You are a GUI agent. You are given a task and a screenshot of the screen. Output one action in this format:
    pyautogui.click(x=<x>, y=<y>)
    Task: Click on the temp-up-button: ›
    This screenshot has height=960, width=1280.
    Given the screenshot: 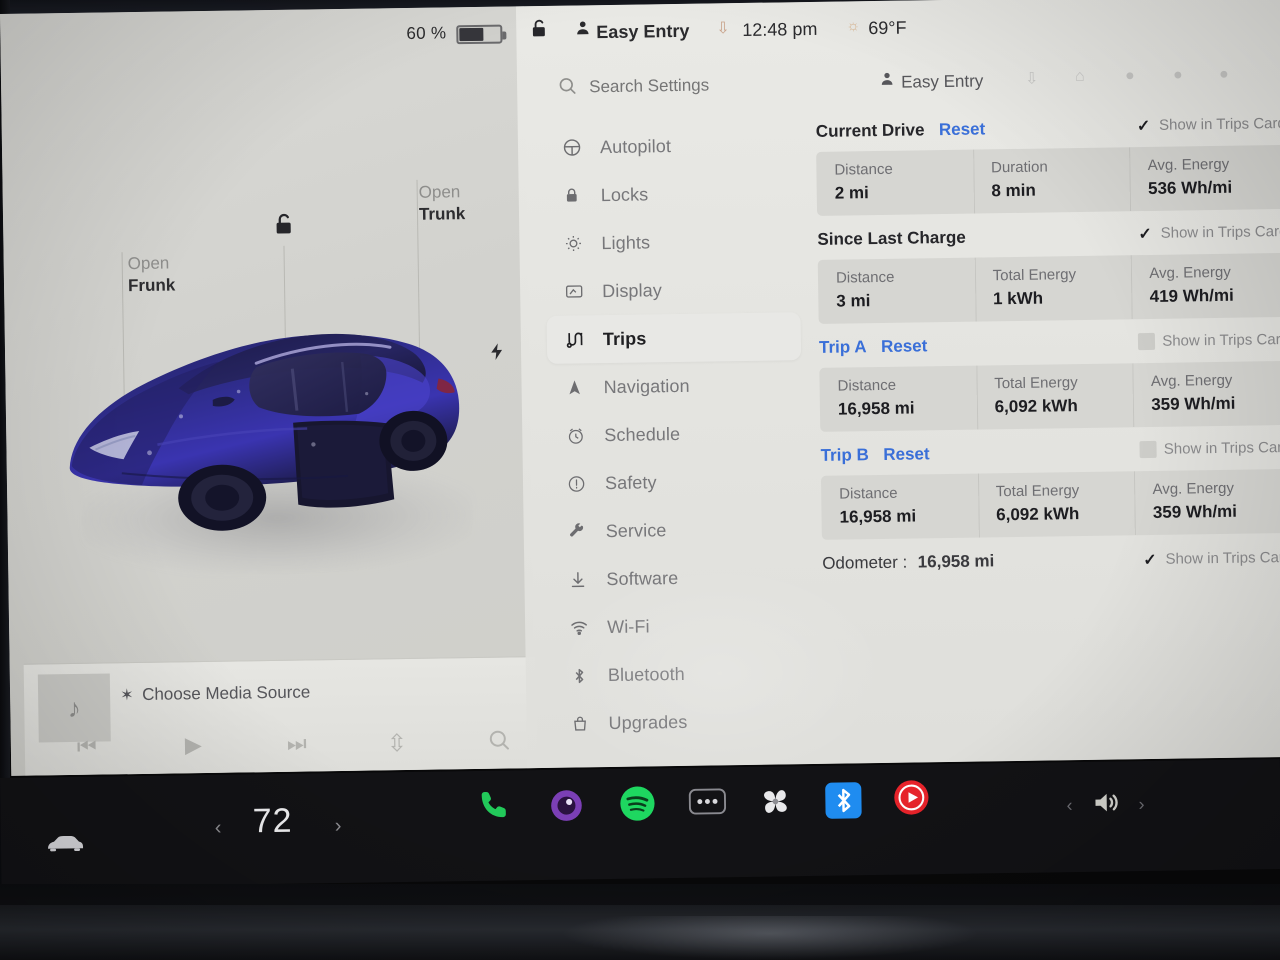 What is the action you would take?
    pyautogui.click(x=338, y=826)
    